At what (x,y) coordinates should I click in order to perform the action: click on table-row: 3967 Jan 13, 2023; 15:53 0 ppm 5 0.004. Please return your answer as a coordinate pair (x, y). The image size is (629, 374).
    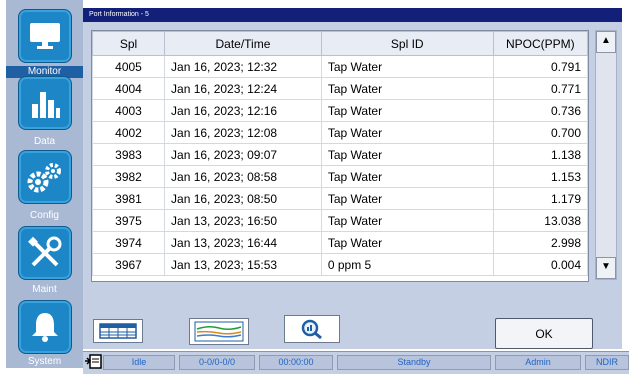
    Looking at the image, I should click on (340, 264).